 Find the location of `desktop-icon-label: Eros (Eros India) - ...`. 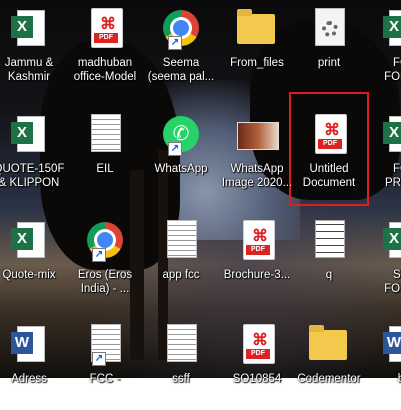

desktop-icon-label: Eros (Eros India) - ... is located at coordinates (105, 282).